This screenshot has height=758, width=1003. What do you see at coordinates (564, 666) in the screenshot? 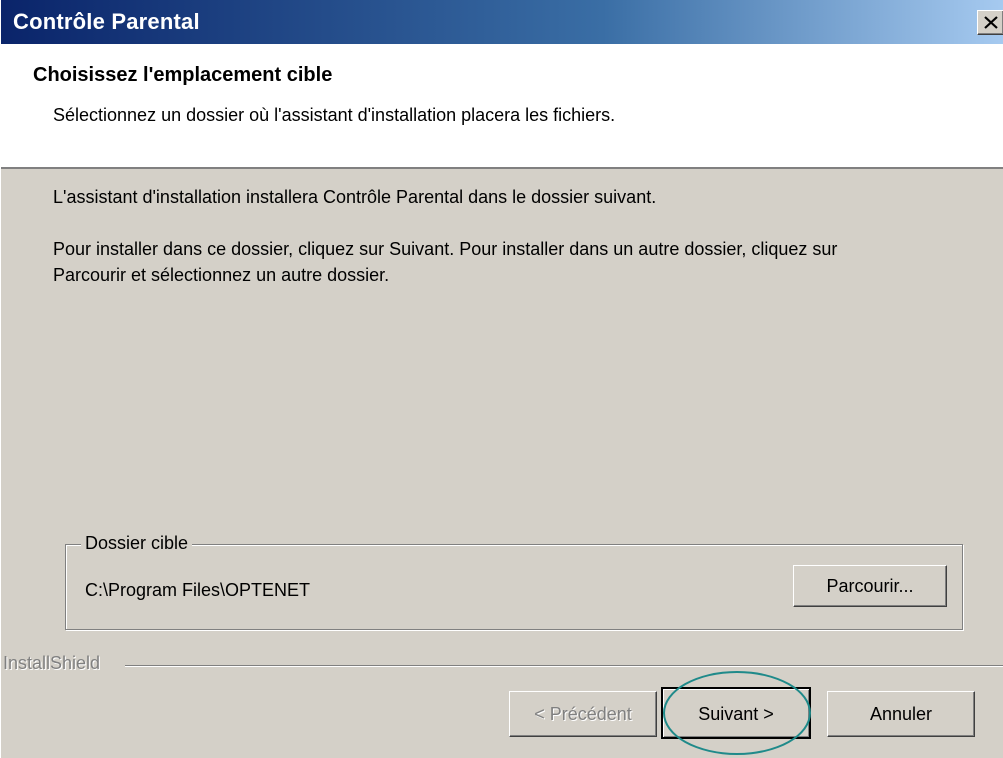
I see `footer-divider` at bounding box center [564, 666].